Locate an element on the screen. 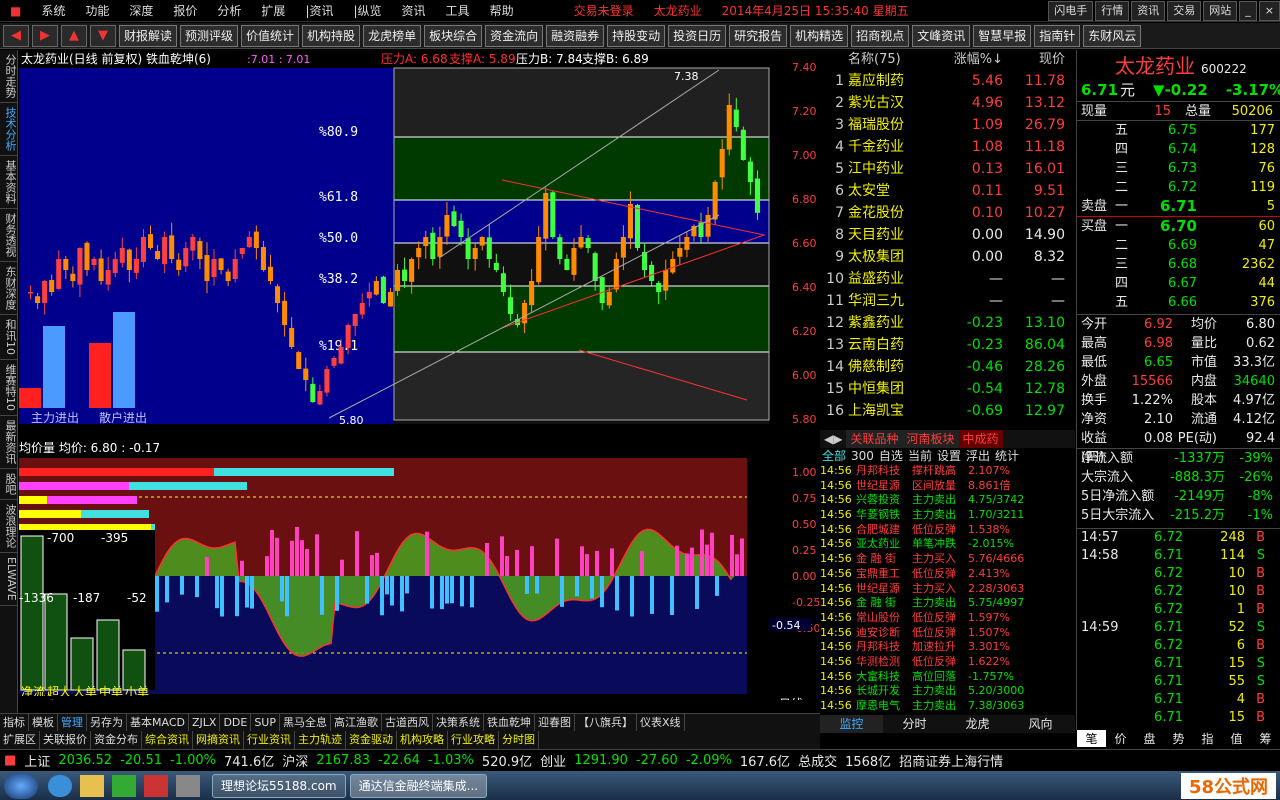 The image size is (1280, 800). tab-related: 关联品种 is located at coordinates (874, 439).